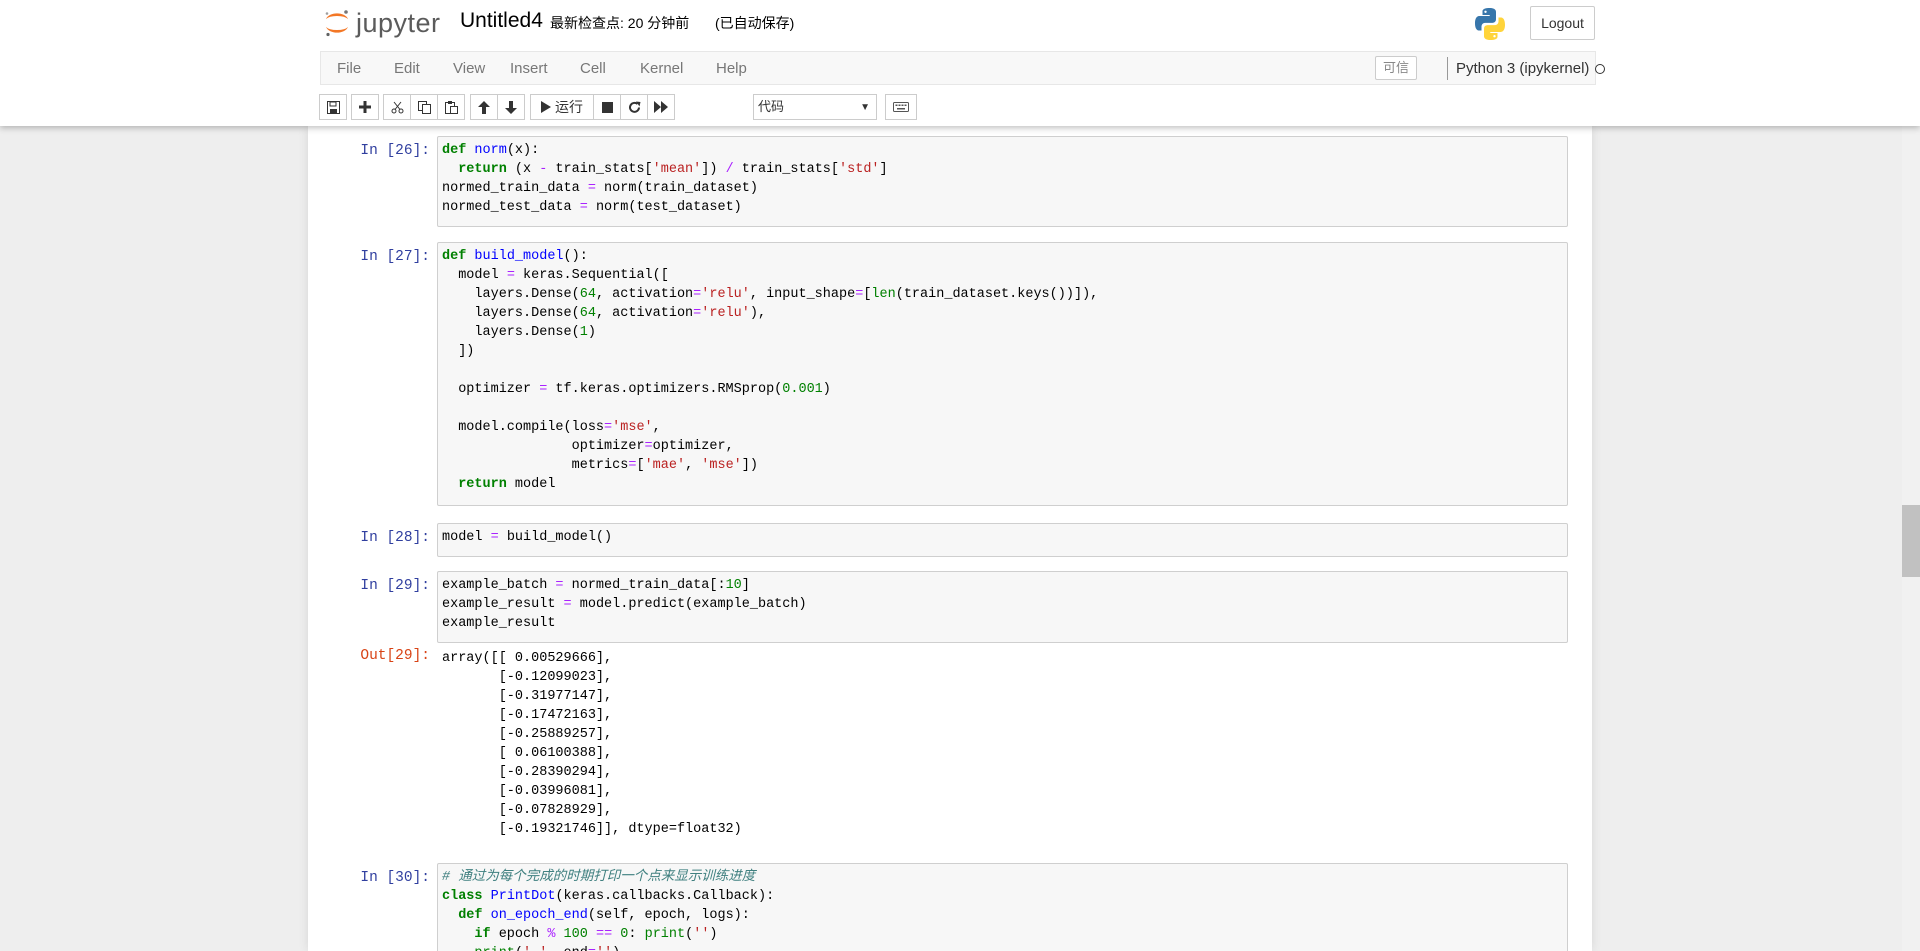 The image size is (1920, 951). What do you see at coordinates (395, 878) in the screenshot?
I see `input-prompt: In [30]:` at bounding box center [395, 878].